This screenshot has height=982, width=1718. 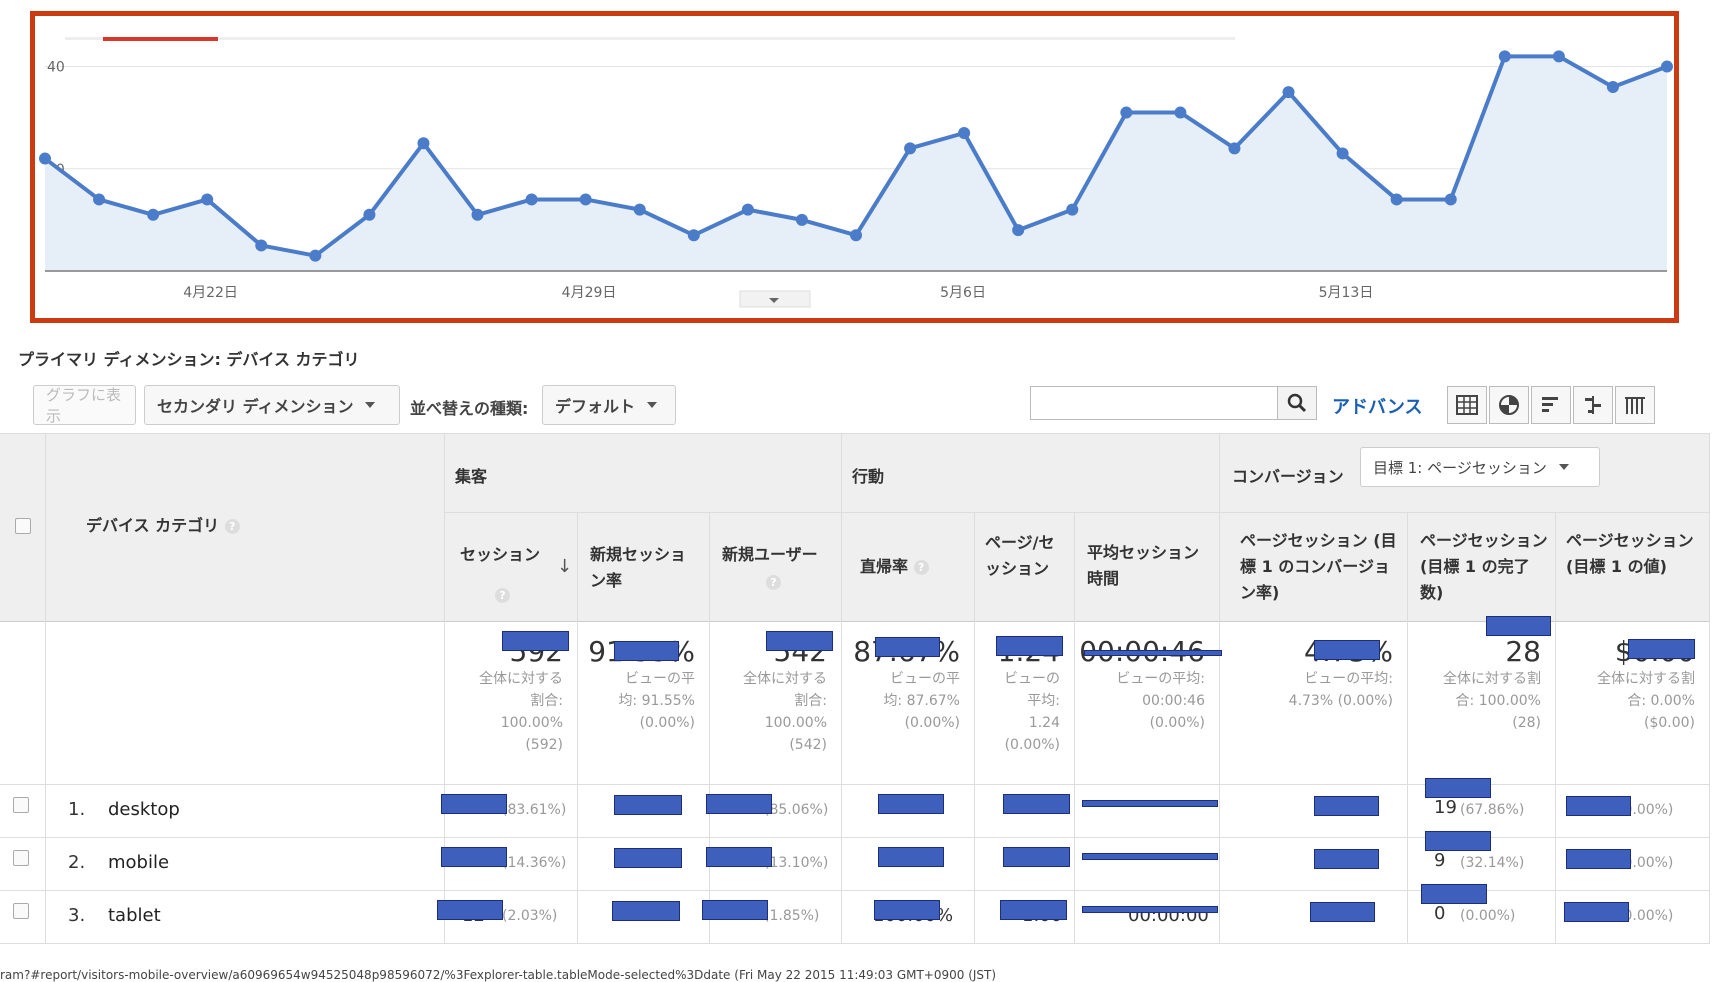 What do you see at coordinates (1646, 679) in the screenshot?
I see `totals-value-sub-1: 全体に対する割` at bounding box center [1646, 679].